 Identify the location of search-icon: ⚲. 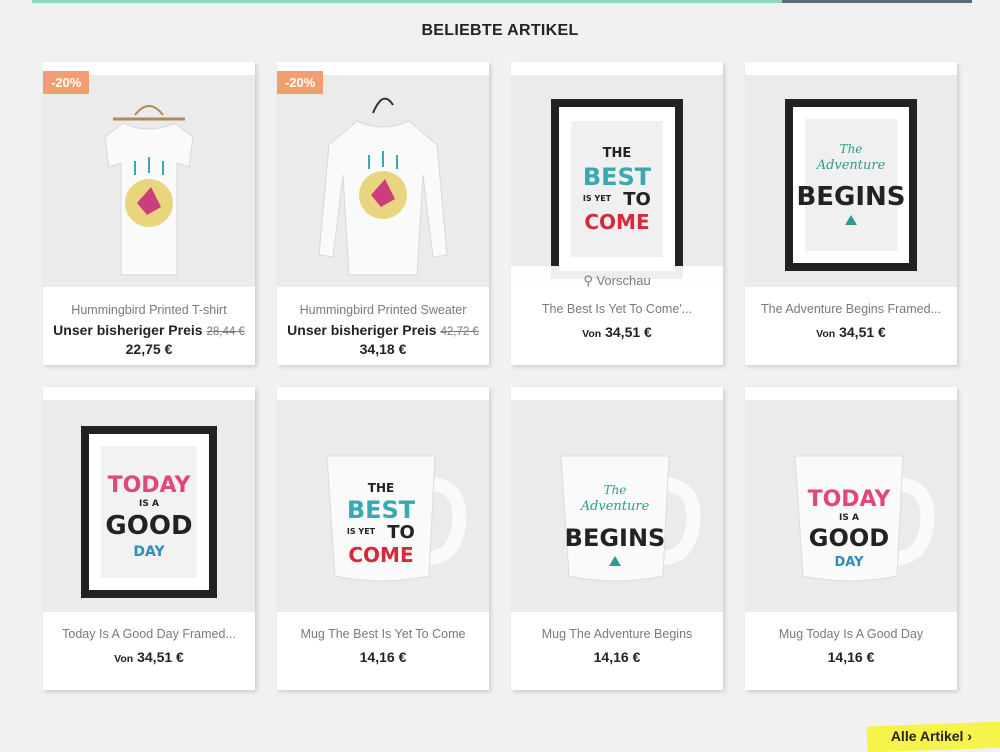
(588, 280).